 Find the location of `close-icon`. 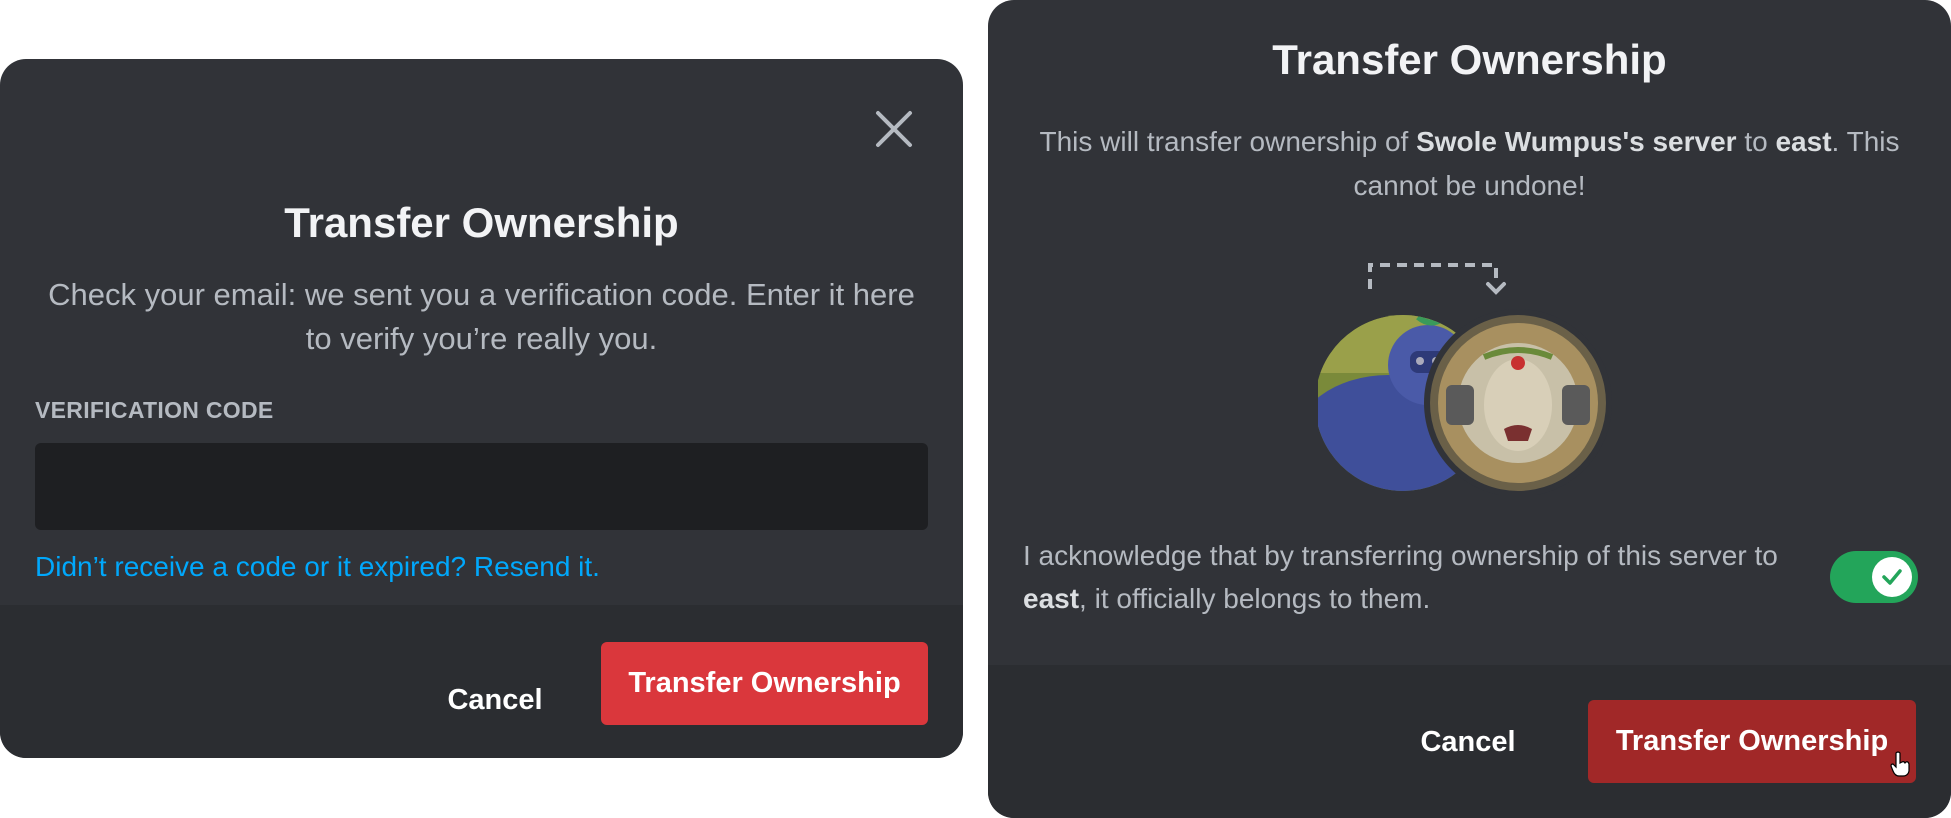

close-icon is located at coordinates (894, 129).